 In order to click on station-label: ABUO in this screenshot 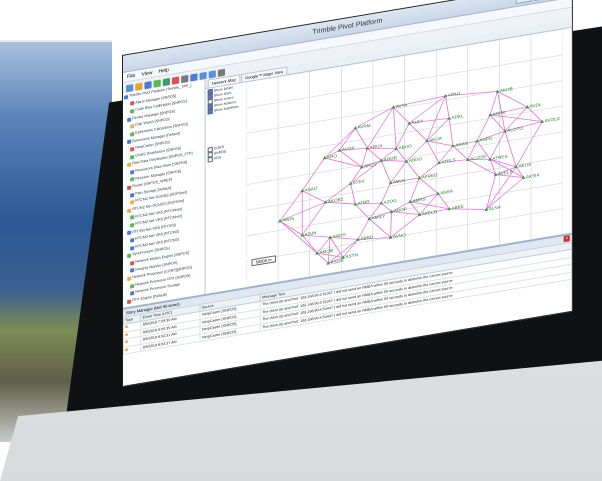, I will do `click(405, 146)`.